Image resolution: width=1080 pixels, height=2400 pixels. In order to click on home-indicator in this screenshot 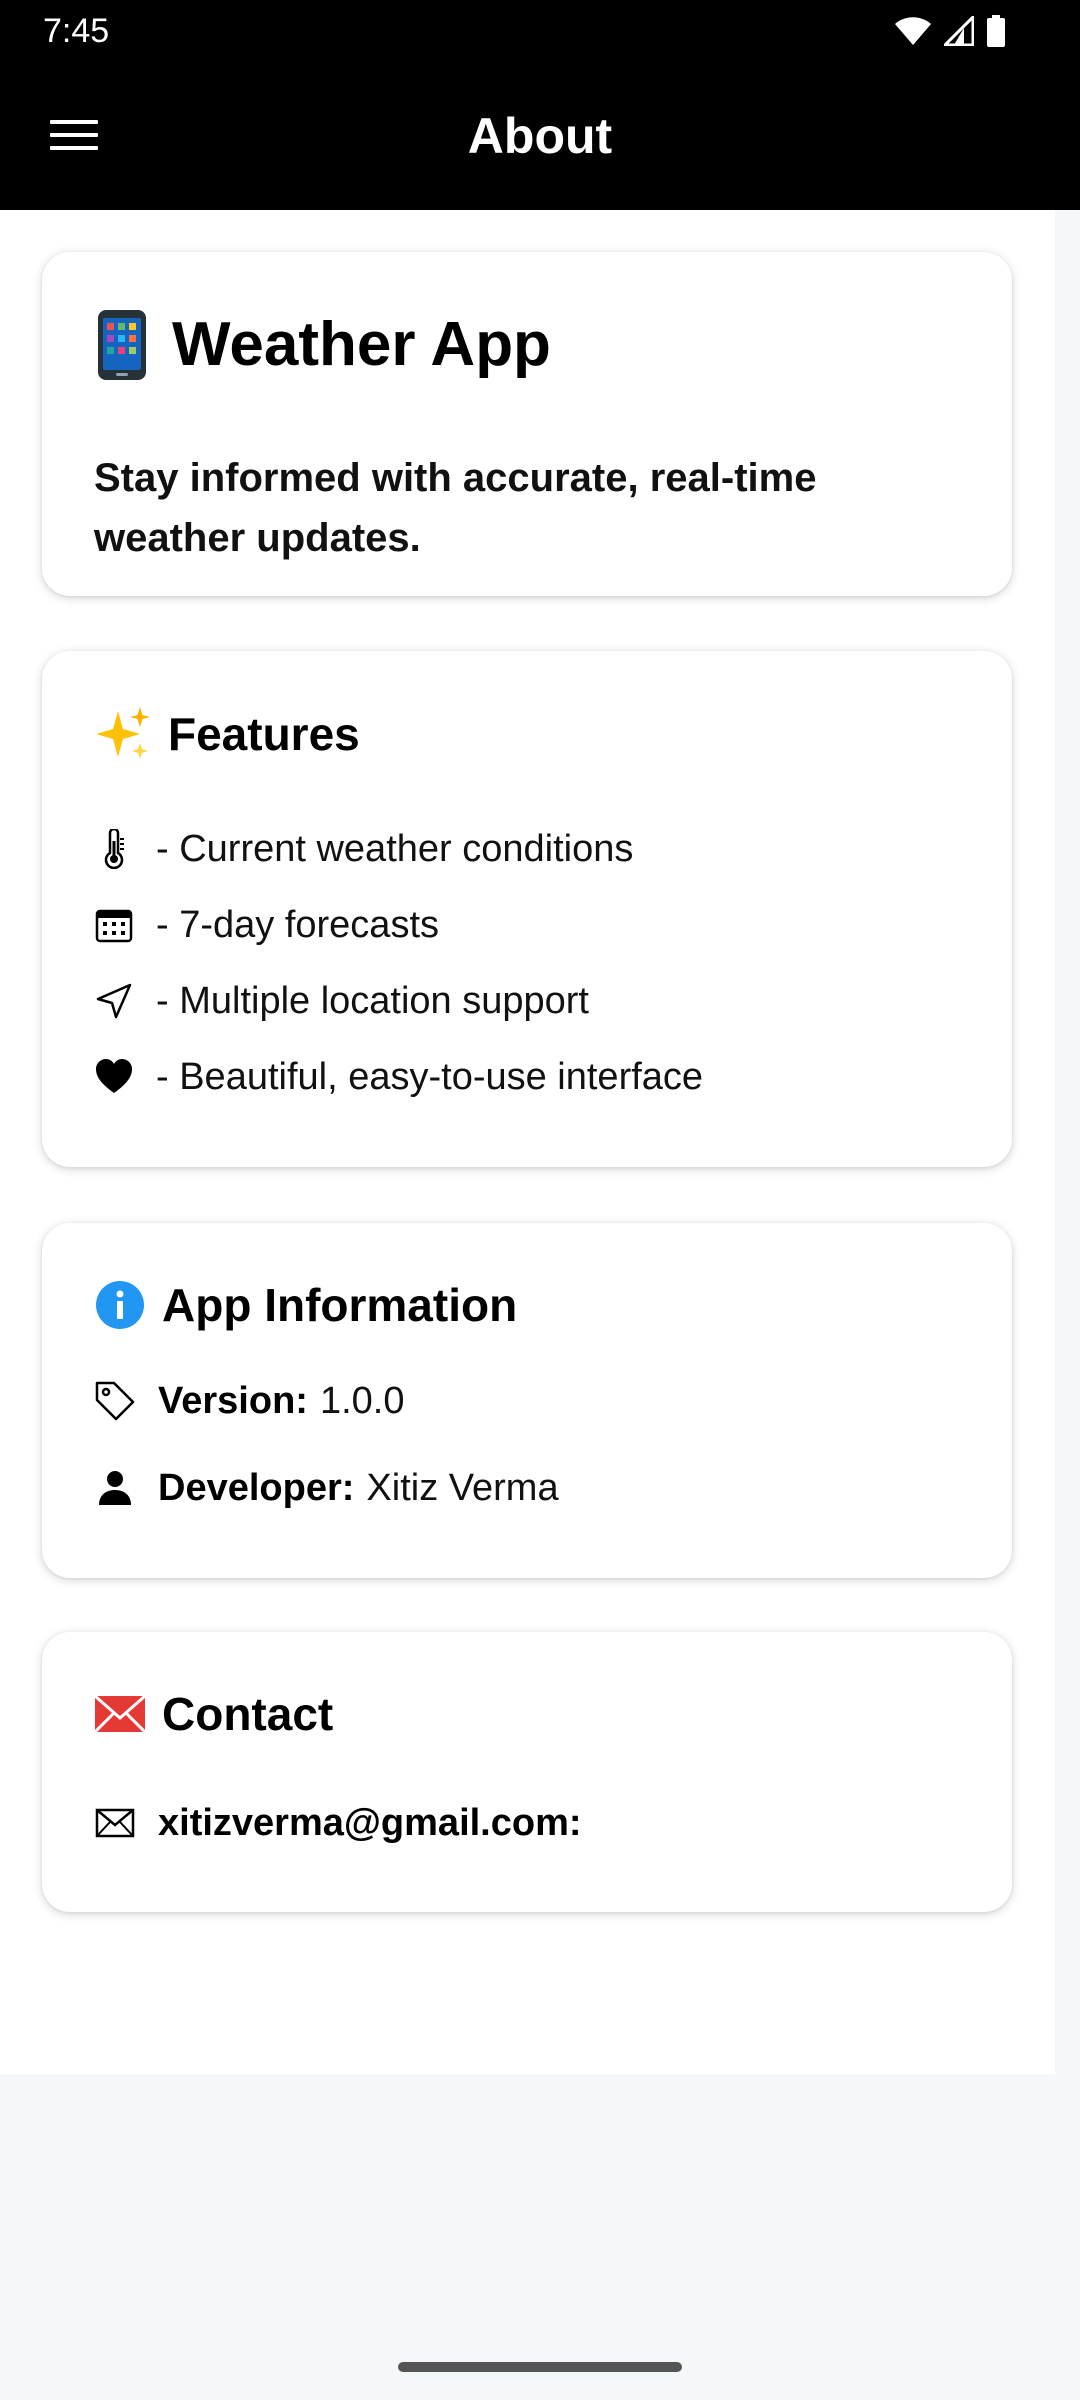, I will do `click(540, 2367)`.